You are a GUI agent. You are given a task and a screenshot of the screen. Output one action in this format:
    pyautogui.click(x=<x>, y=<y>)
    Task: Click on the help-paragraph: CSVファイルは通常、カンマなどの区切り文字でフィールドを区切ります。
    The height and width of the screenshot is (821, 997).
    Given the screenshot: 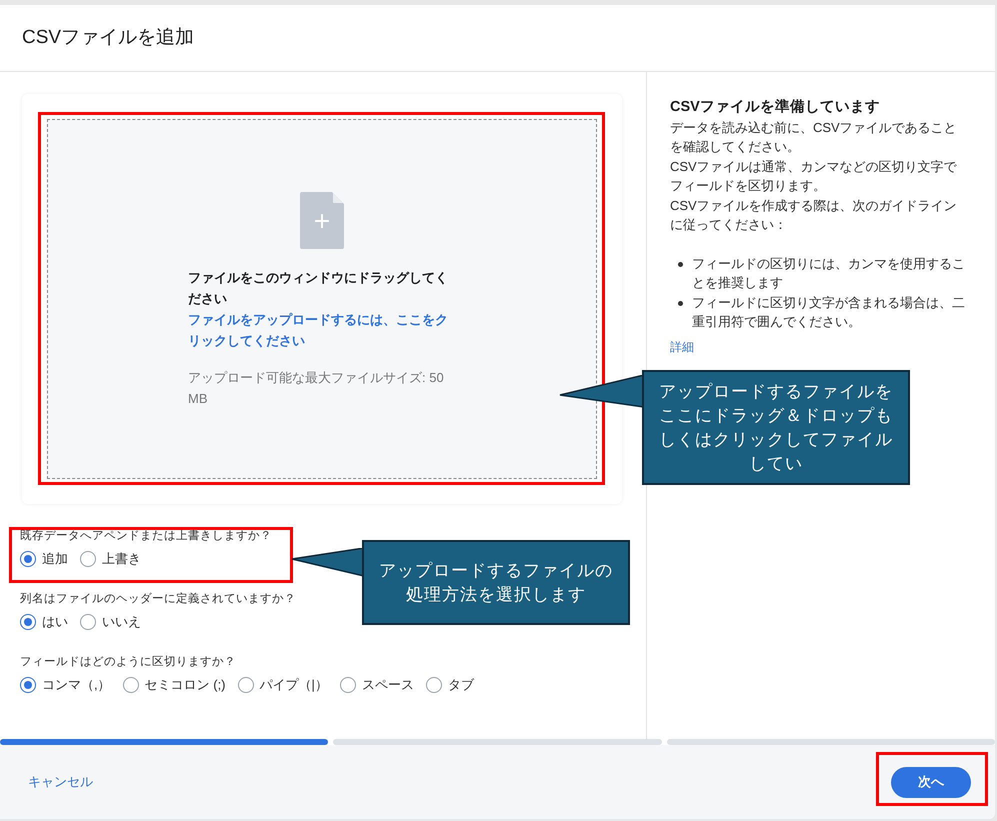 What is the action you would take?
    pyautogui.click(x=814, y=176)
    